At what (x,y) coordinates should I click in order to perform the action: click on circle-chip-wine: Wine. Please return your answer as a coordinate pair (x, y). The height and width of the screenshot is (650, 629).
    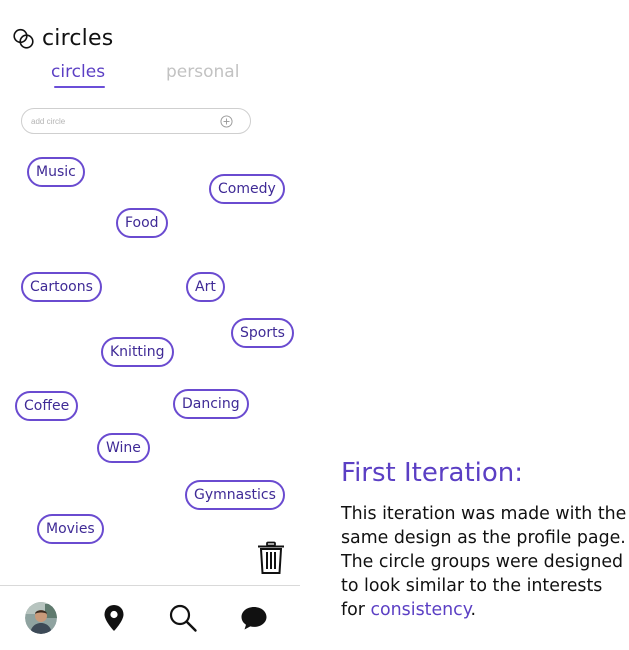
    Looking at the image, I should click on (123, 448).